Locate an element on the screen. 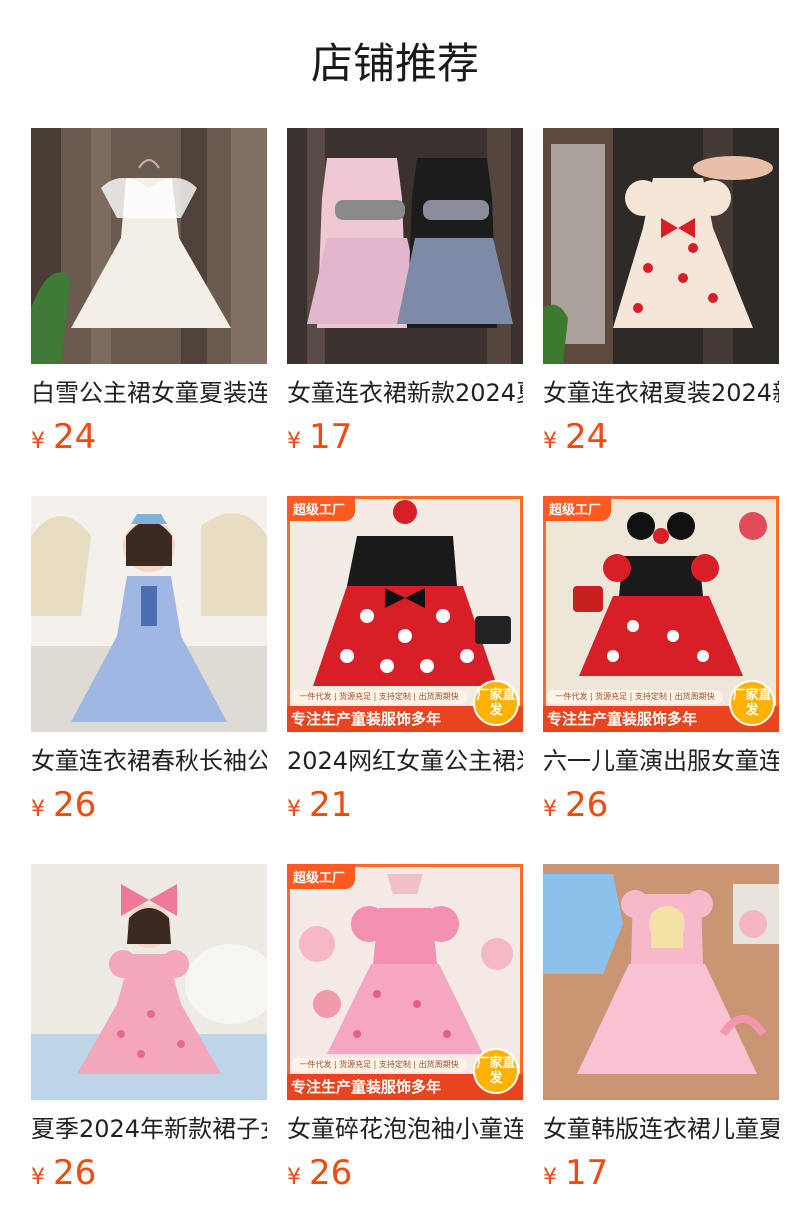 The width and height of the screenshot is (790, 1232). product-name: 女童连衣裙夏装2024新款 is located at coordinates (661, 393).